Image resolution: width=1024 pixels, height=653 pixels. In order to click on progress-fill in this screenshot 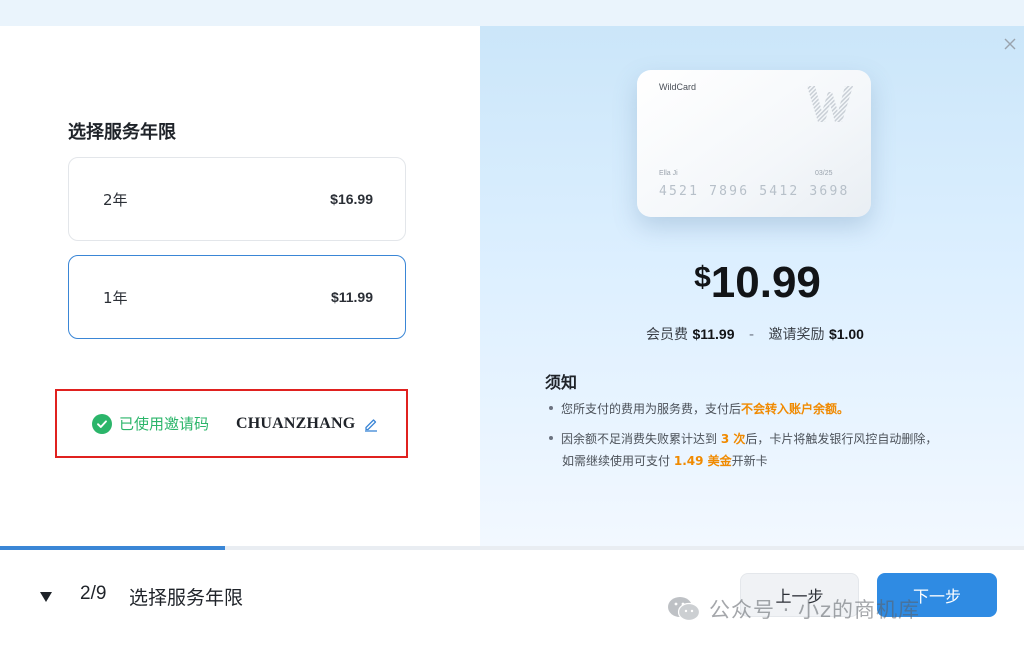, I will do `click(113, 548)`.